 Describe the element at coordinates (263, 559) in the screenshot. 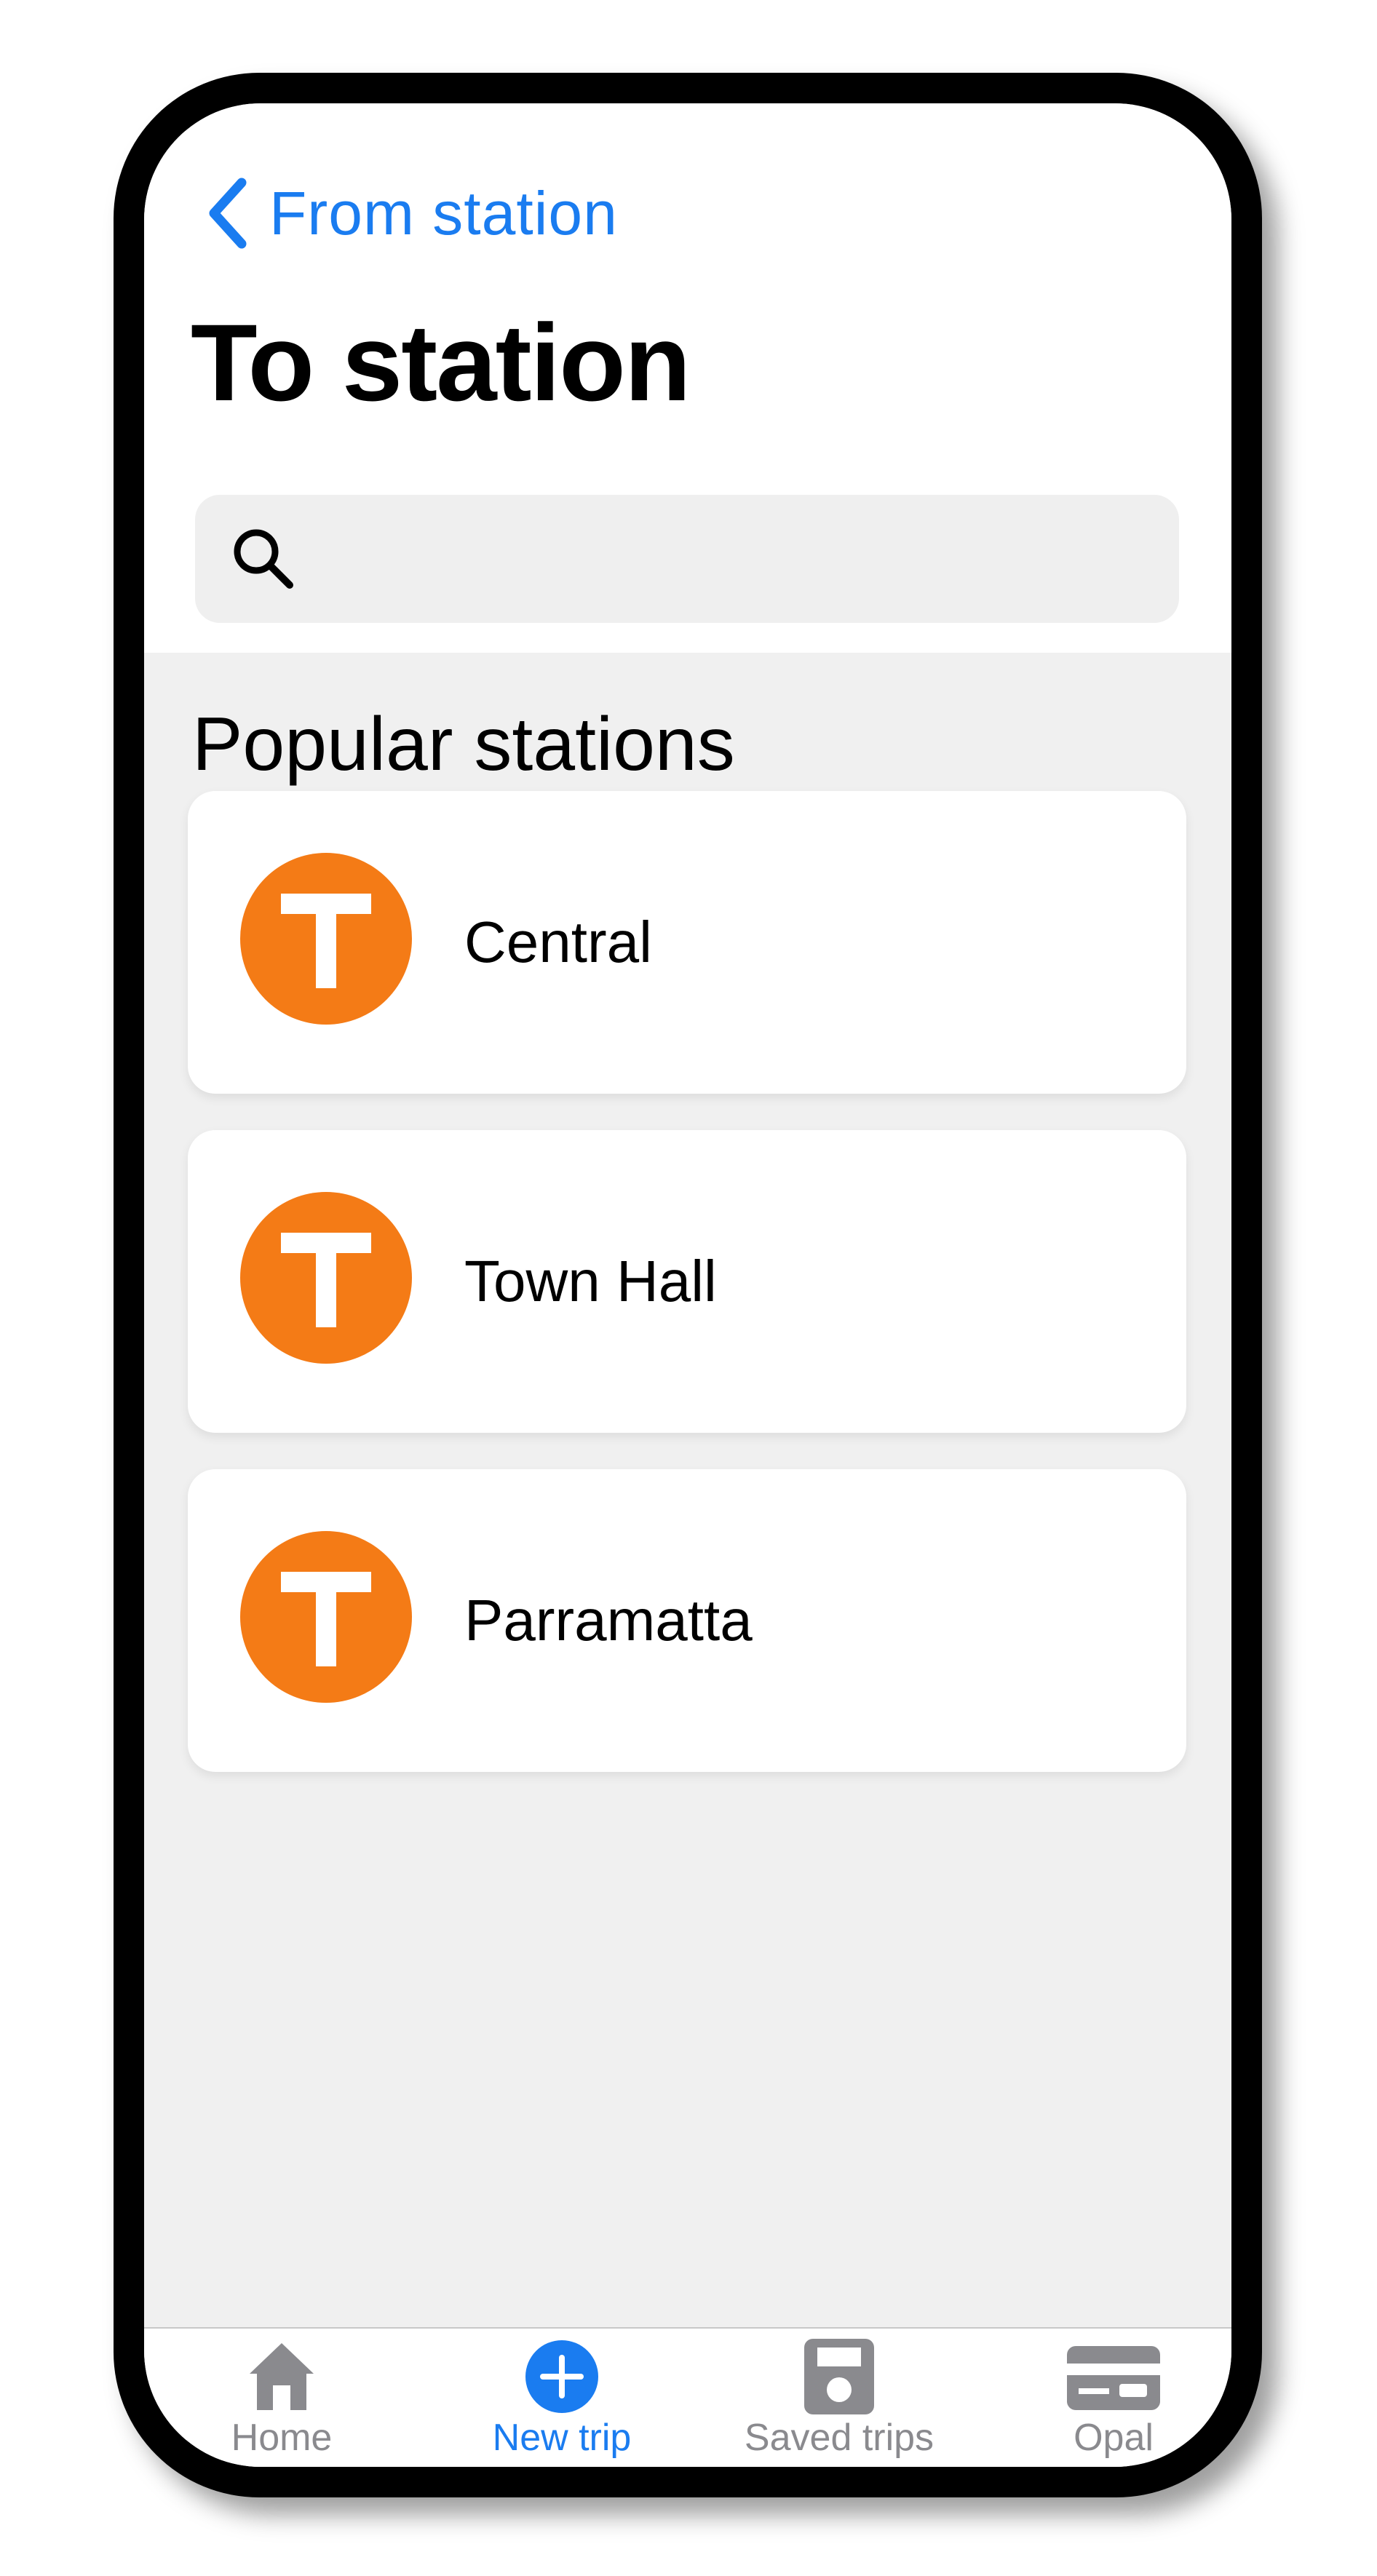

I see `search-icon` at that location.